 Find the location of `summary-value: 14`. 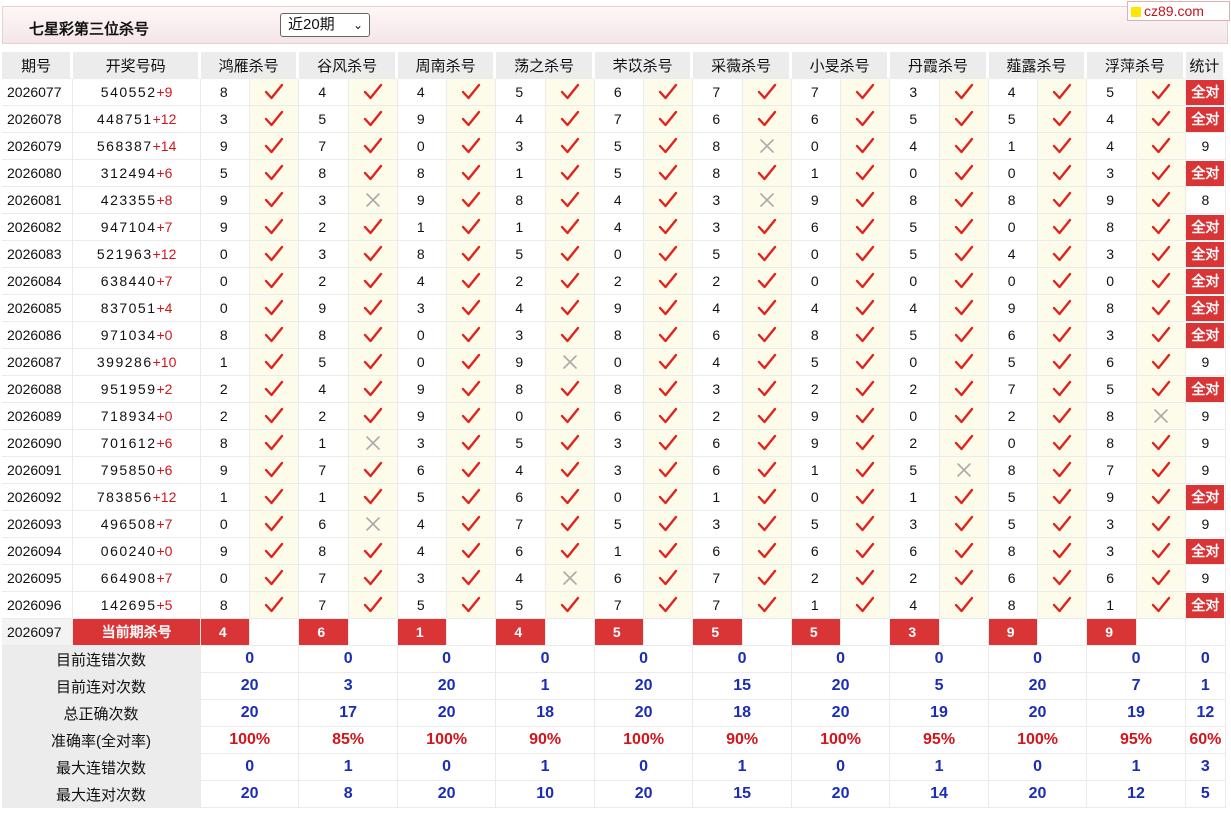

summary-value: 14 is located at coordinates (939, 794).